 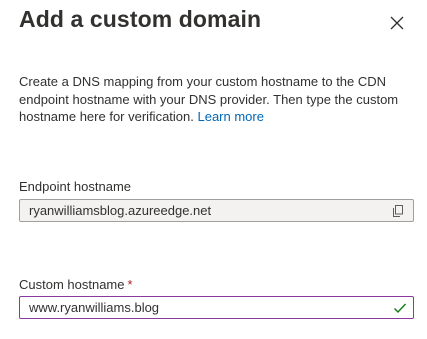 I want to click on checkmark-icon, so click(x=400, y=308).